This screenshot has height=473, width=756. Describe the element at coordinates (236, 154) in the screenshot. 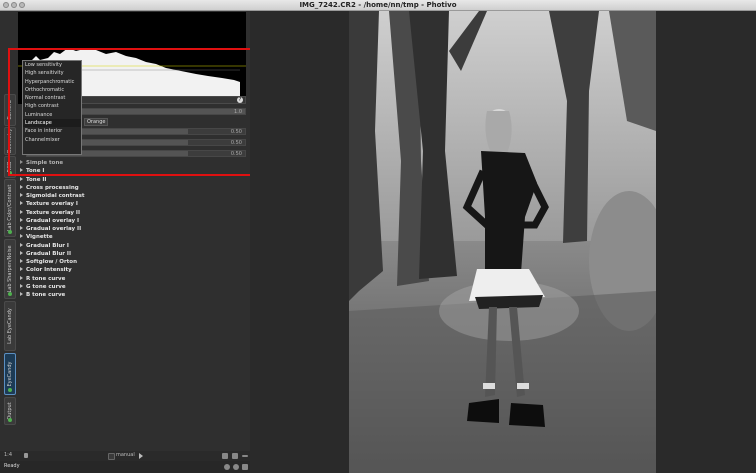

I see `blue-value: 0.50` at that location.